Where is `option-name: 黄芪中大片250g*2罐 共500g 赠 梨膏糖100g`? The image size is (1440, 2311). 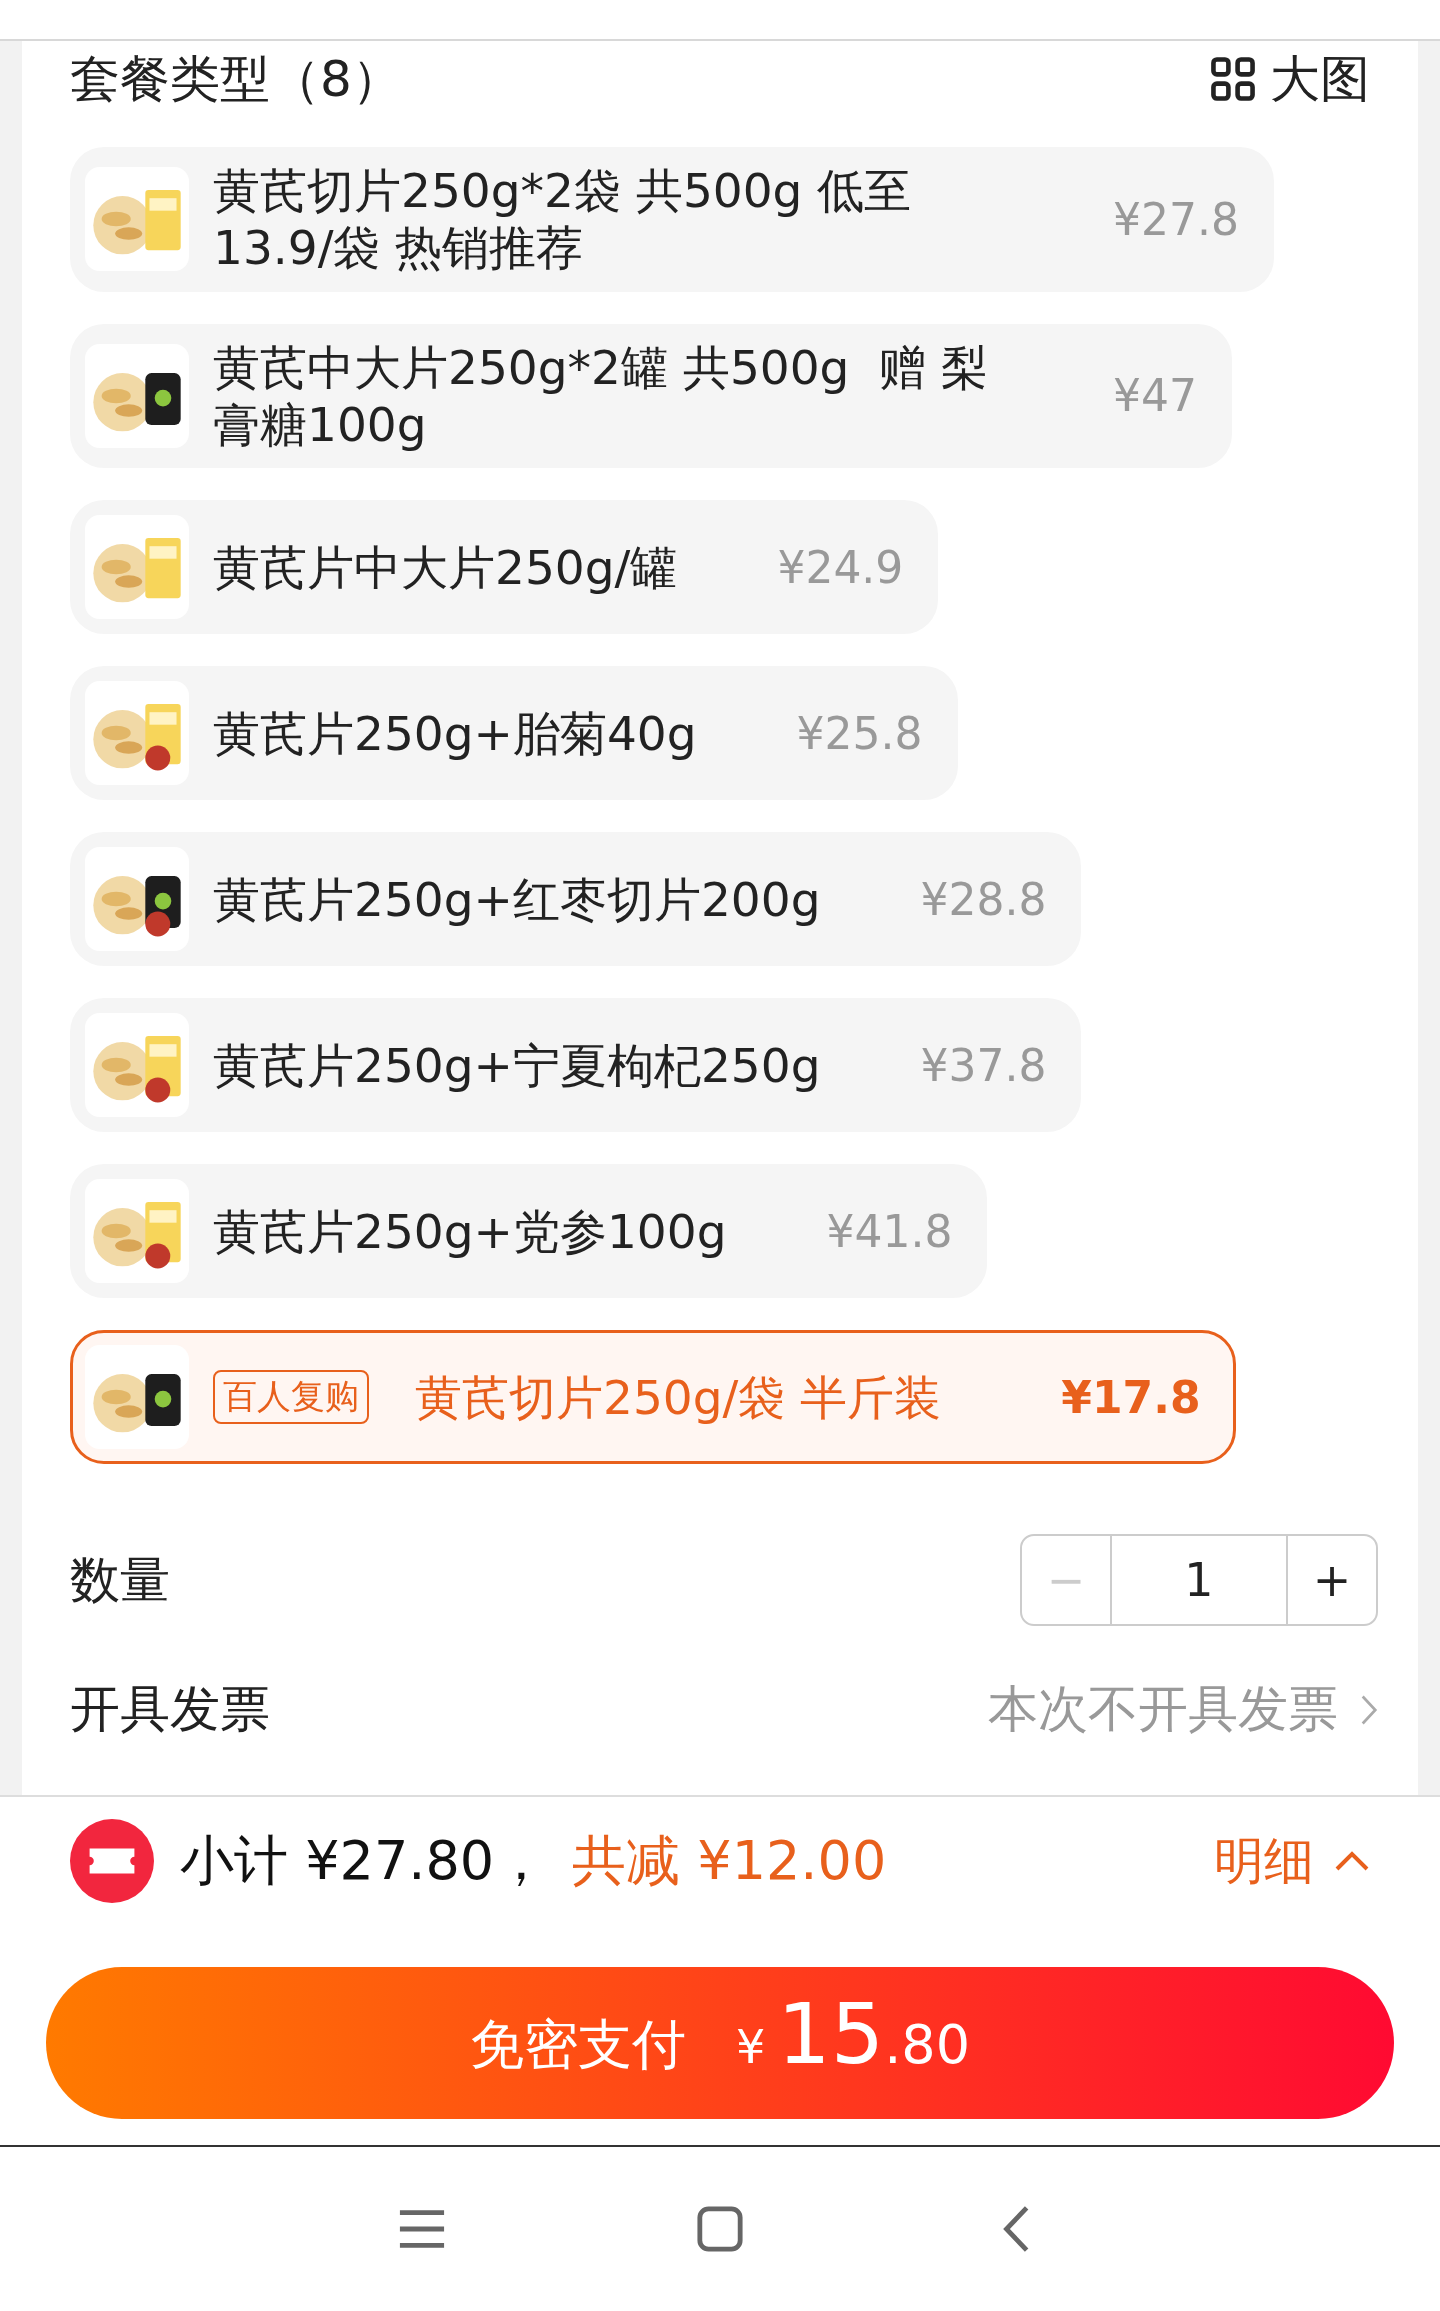 option-name: 黄芪中大片250g*2罐 共500g 赠 梨膏糖100g is located at coordinates (601, 396).